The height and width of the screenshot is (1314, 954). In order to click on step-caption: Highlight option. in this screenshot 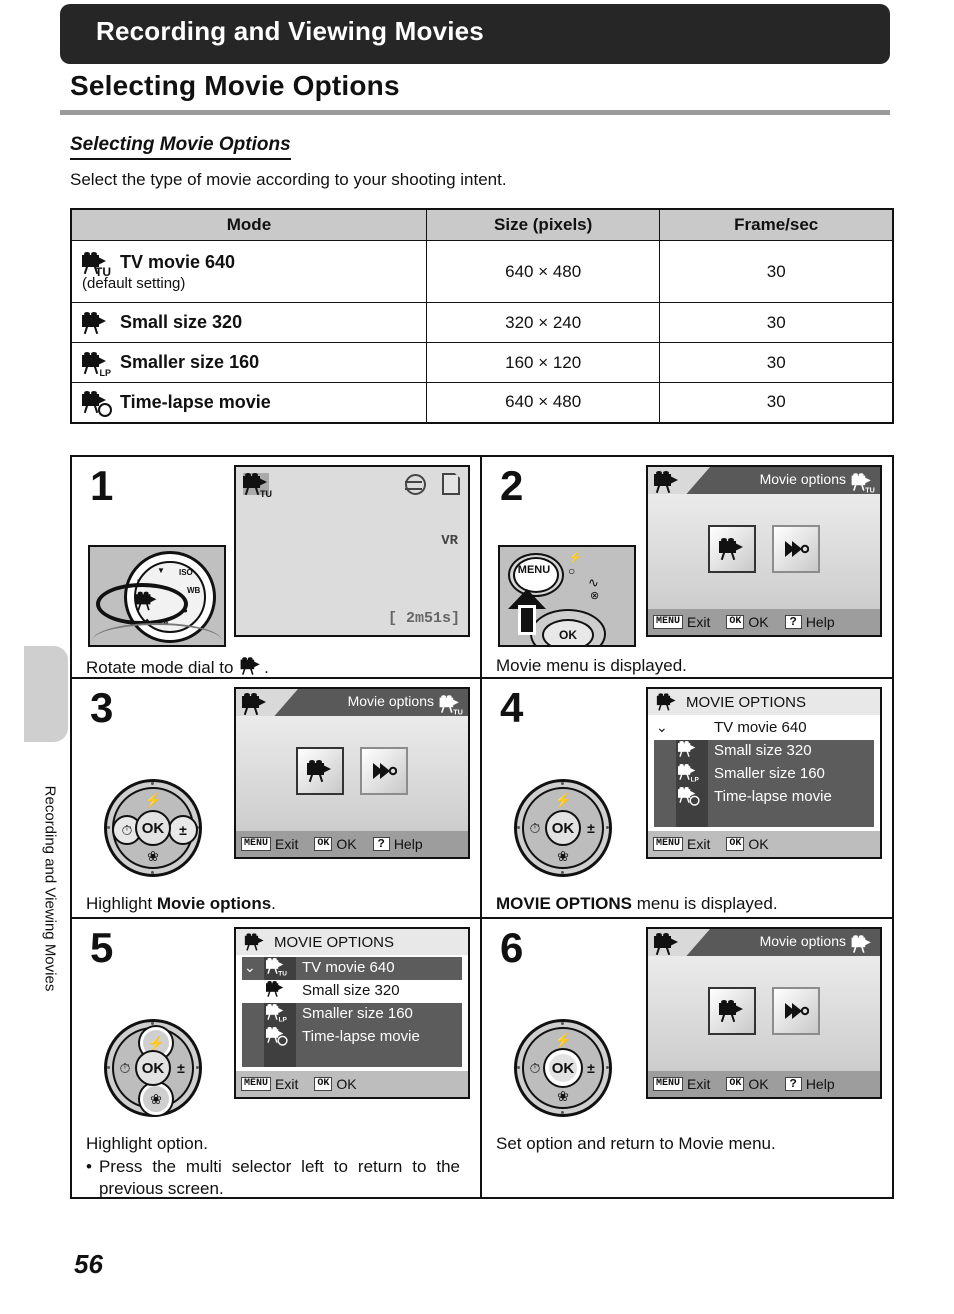, I will do `click(147, 1143)`.